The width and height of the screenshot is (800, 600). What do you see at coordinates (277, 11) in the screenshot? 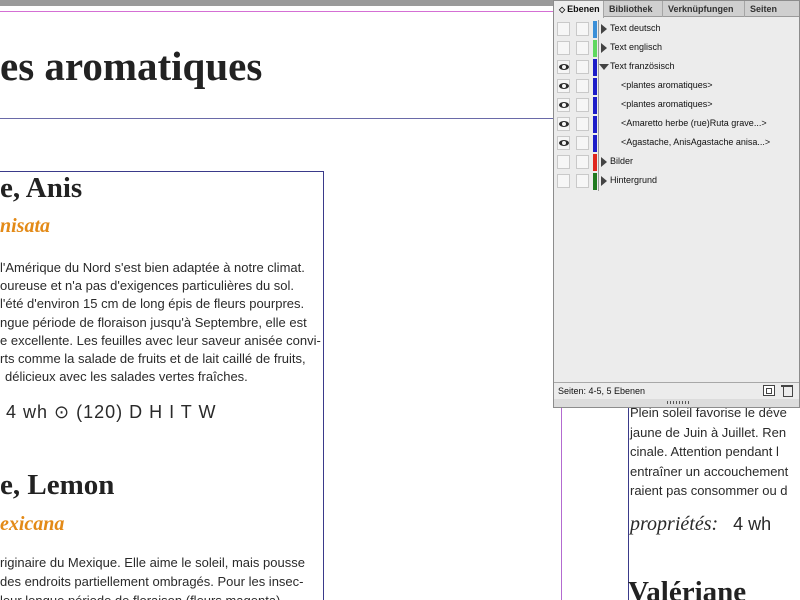
I see `margin-guide-top` at bounding box center [277, 11].